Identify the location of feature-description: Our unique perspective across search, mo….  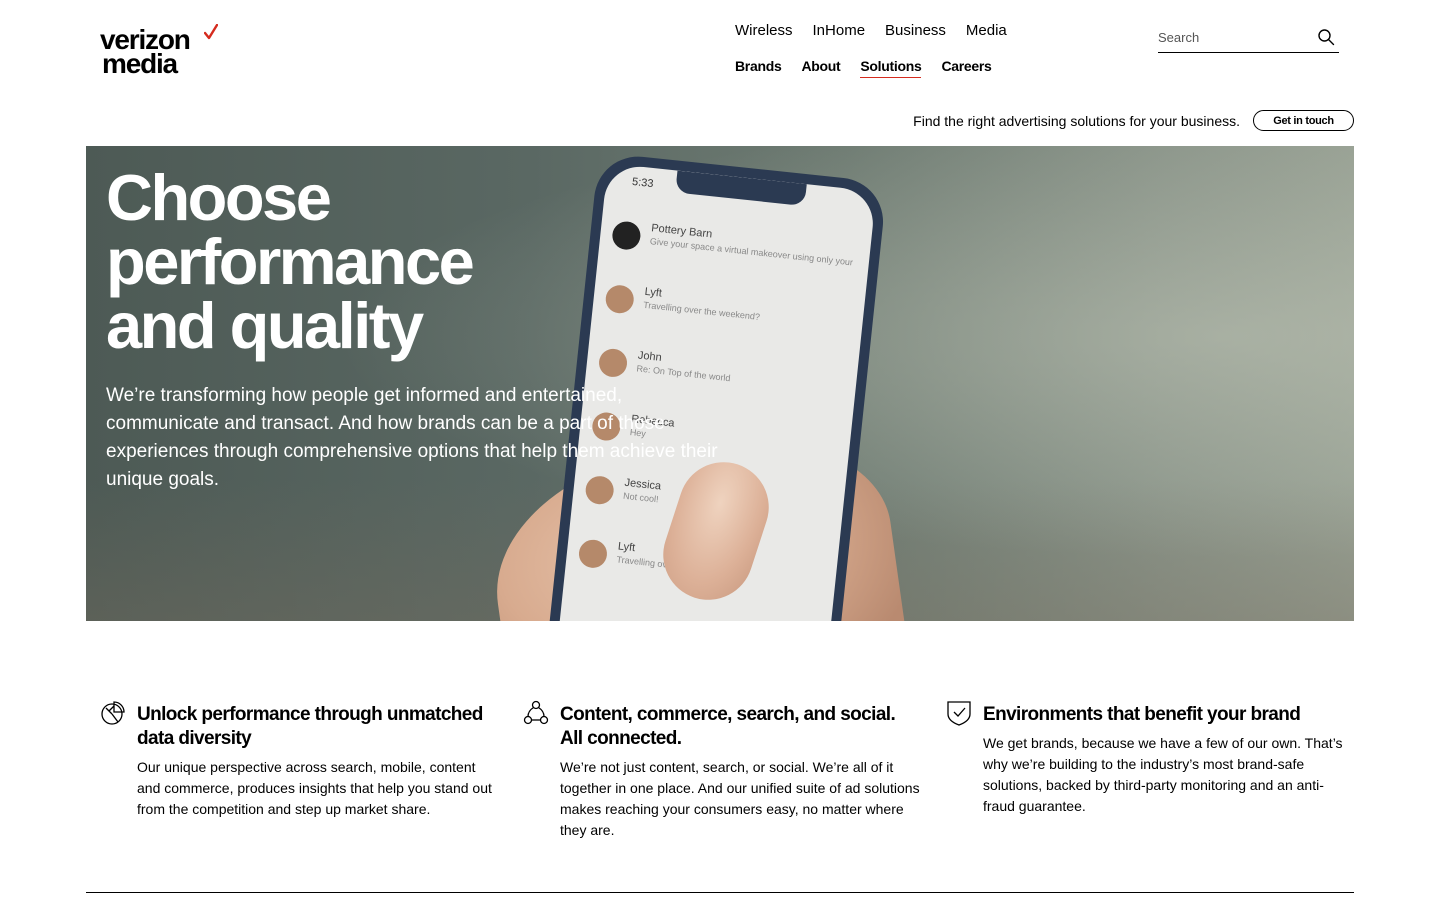
(314, 788).